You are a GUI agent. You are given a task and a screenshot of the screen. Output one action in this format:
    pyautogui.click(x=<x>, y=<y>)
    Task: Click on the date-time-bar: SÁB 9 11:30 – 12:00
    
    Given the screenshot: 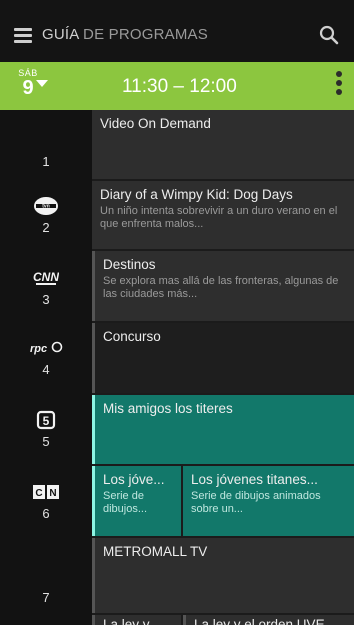 What is the action you would take?
    pyautogui.click(x=177, y=86)
    